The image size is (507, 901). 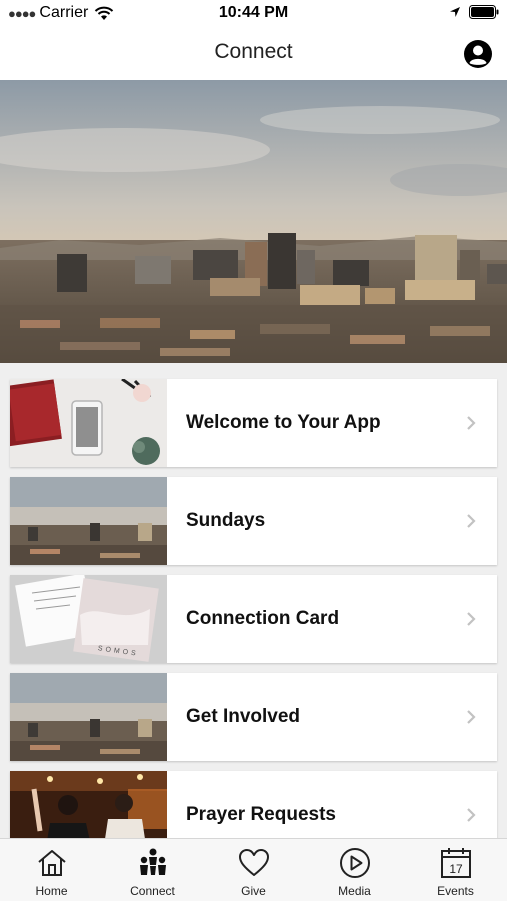 I want to click on heart-icon, so click(x=254, y=862).